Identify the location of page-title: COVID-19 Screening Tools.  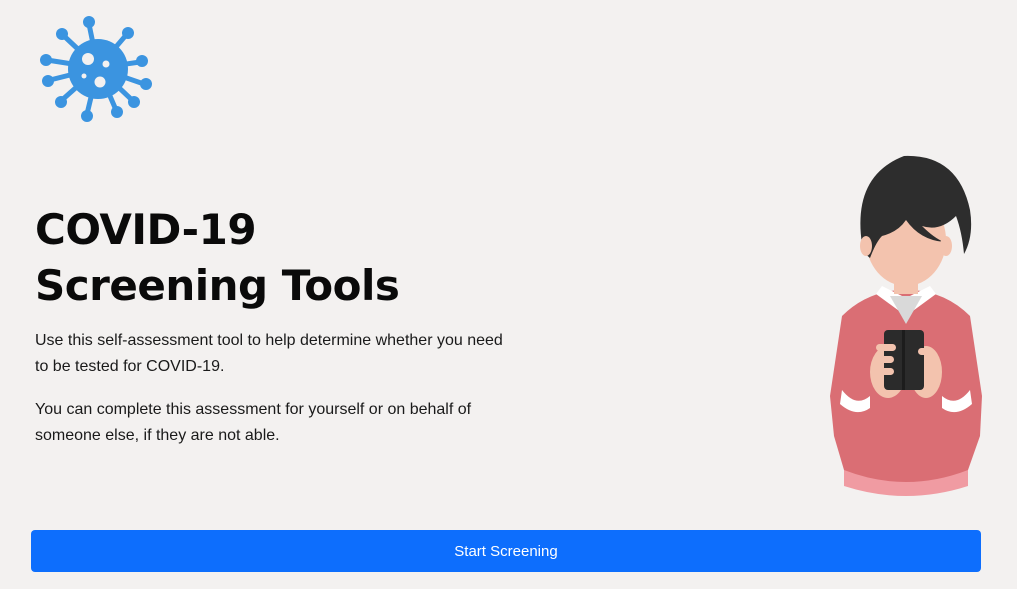
(217, 258).